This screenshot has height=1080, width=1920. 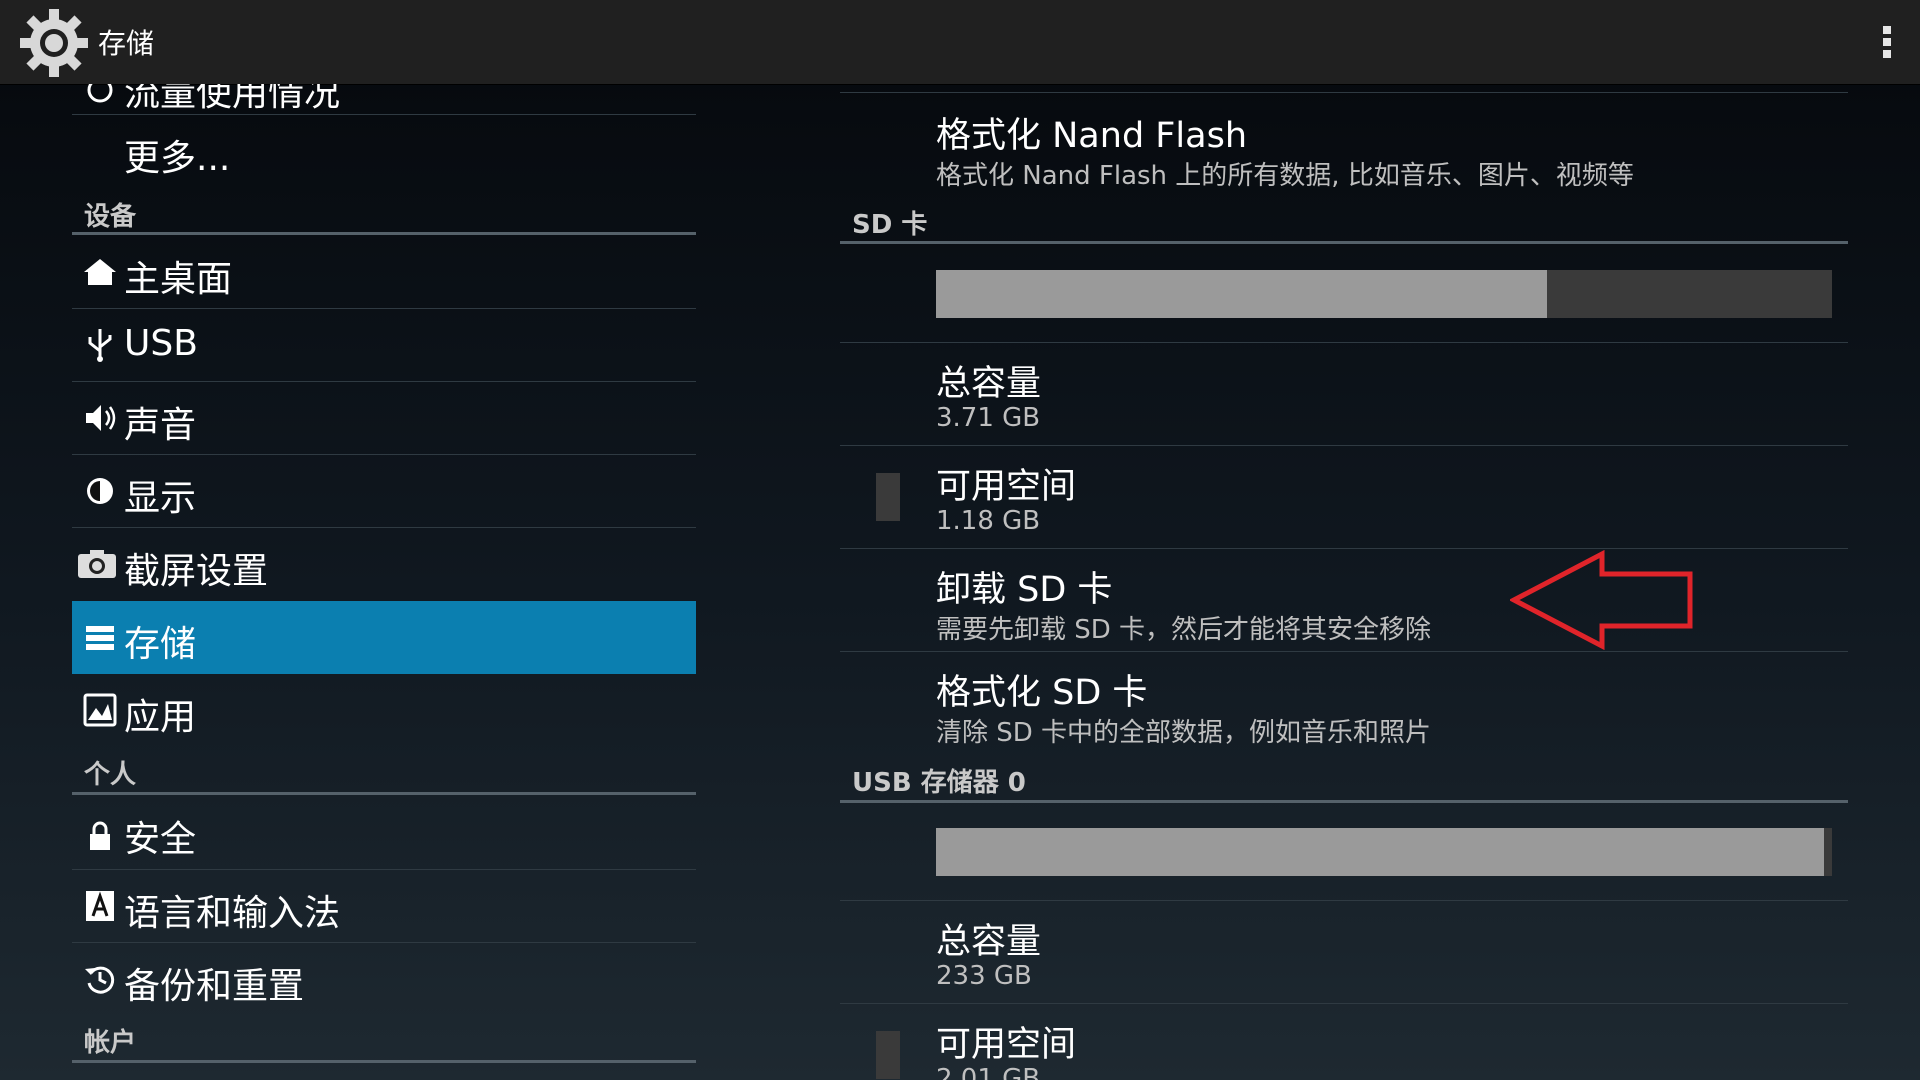 I want to click on sidebar-item-label: 安全, so click(x=160, y=839).